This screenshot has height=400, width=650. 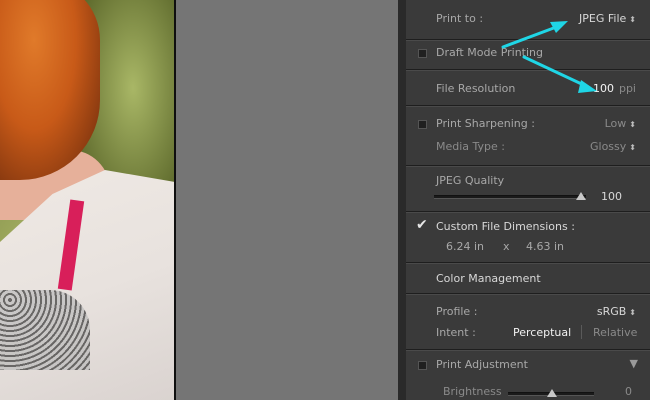 I want to click on draft-mode-row: Draft Mode Printing, so click(x=528, y=55).